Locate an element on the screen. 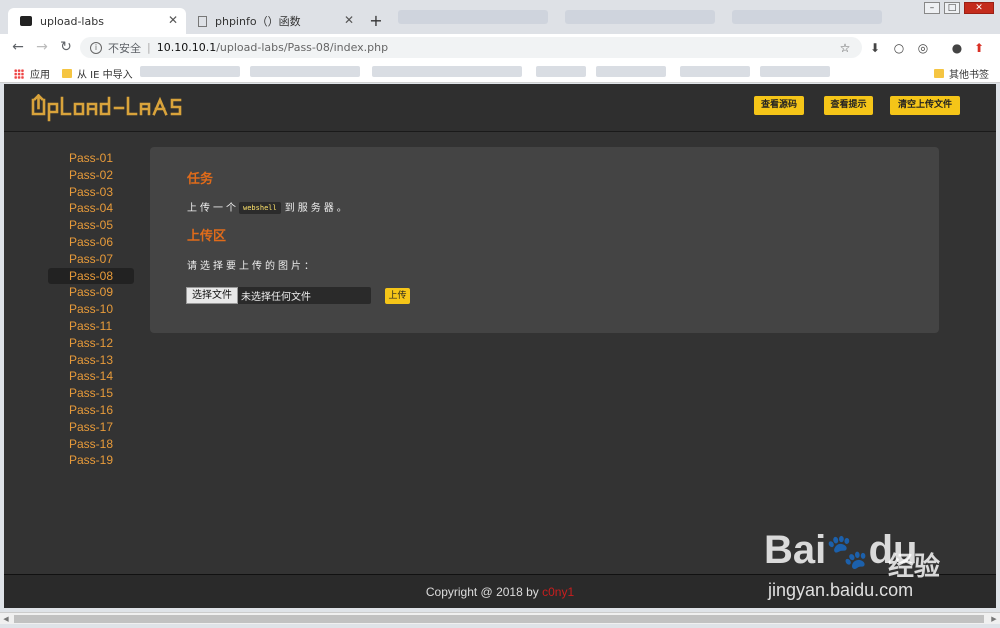  task-suffix: 到服务器。 is located at coordinates (317, 208).